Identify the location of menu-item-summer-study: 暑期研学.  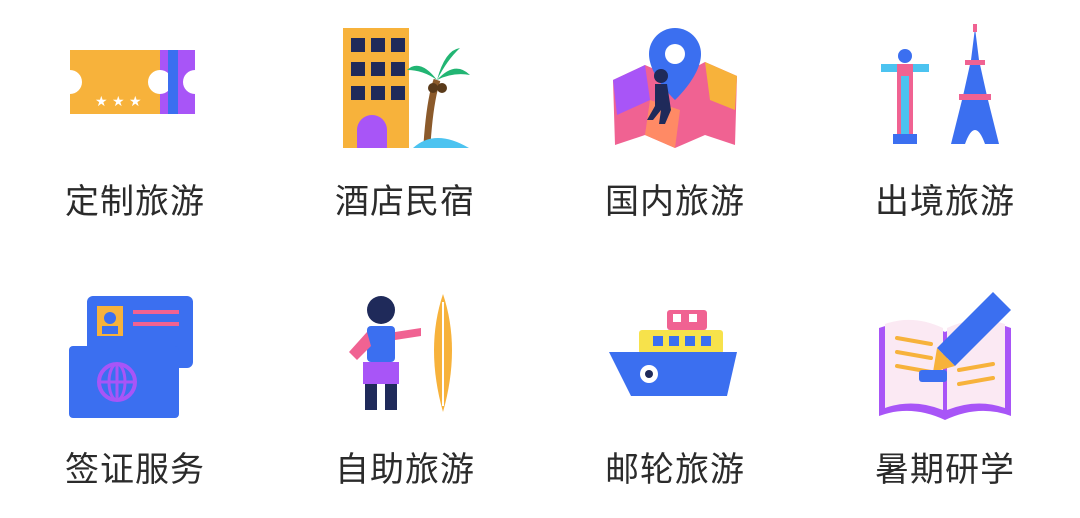
(945, 393).